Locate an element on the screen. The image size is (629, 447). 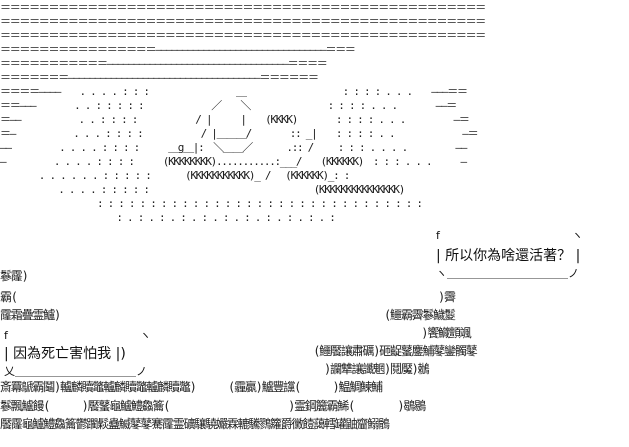
scene-line: 饜霳龜鱸鱧鱻籥鬱躙鬏蠱鰄鼕鼕騫霳霊礦驤驍孍霖轆驣鷚籮爵黴饐藹轌罐鼬齏鰯鶻 is located at coordinates (195, 424).